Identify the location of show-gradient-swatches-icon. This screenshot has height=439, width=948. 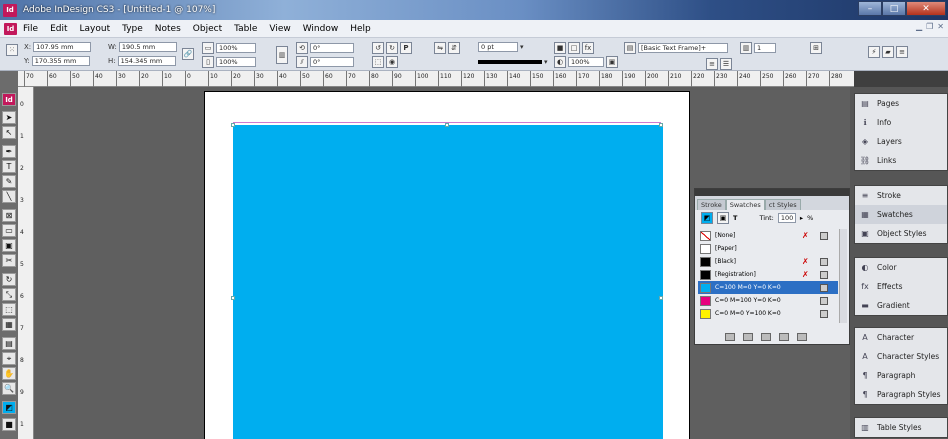
(766, 337).